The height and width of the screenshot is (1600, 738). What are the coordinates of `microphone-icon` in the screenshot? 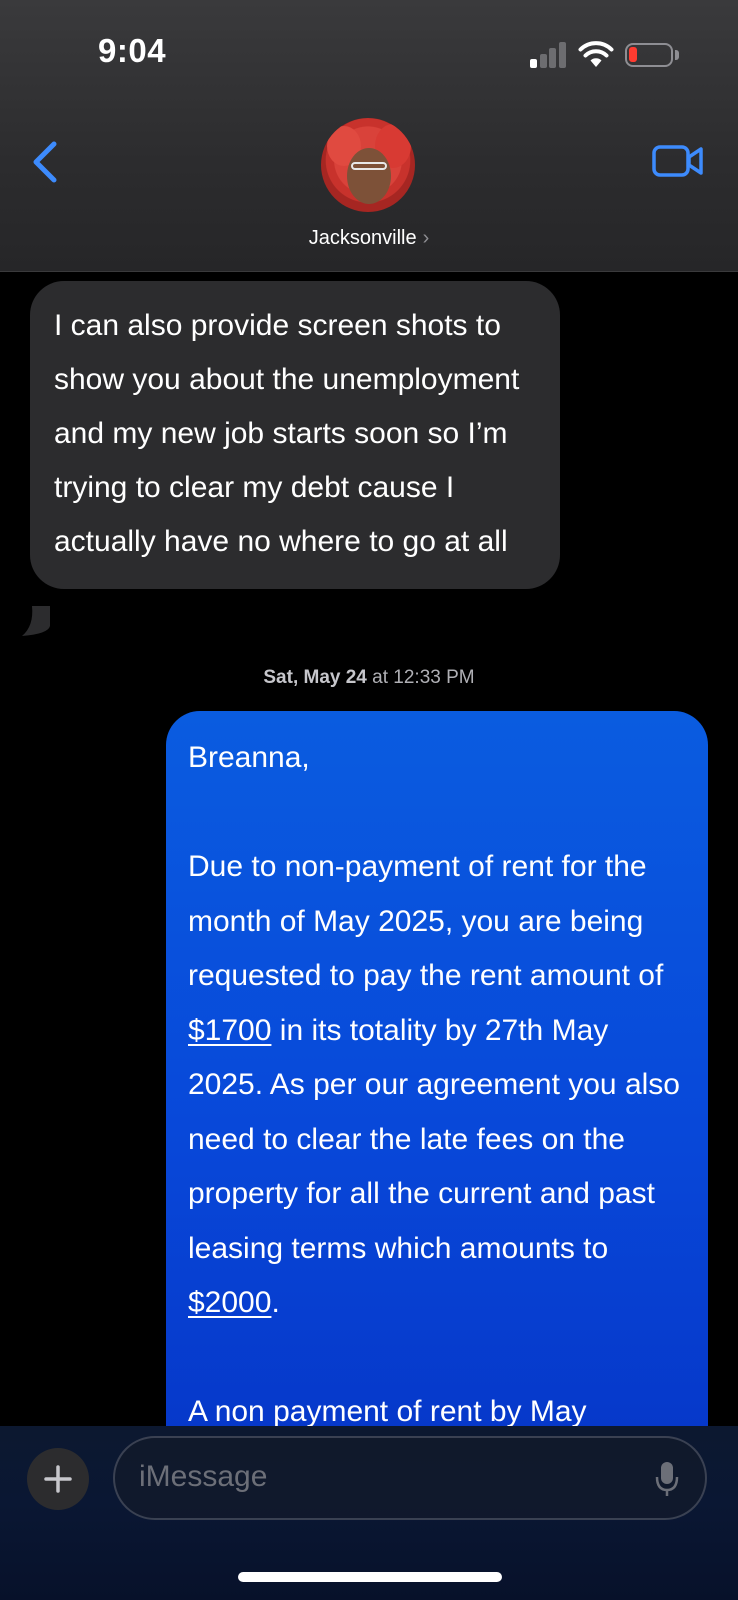 It's located at (667, 1479).